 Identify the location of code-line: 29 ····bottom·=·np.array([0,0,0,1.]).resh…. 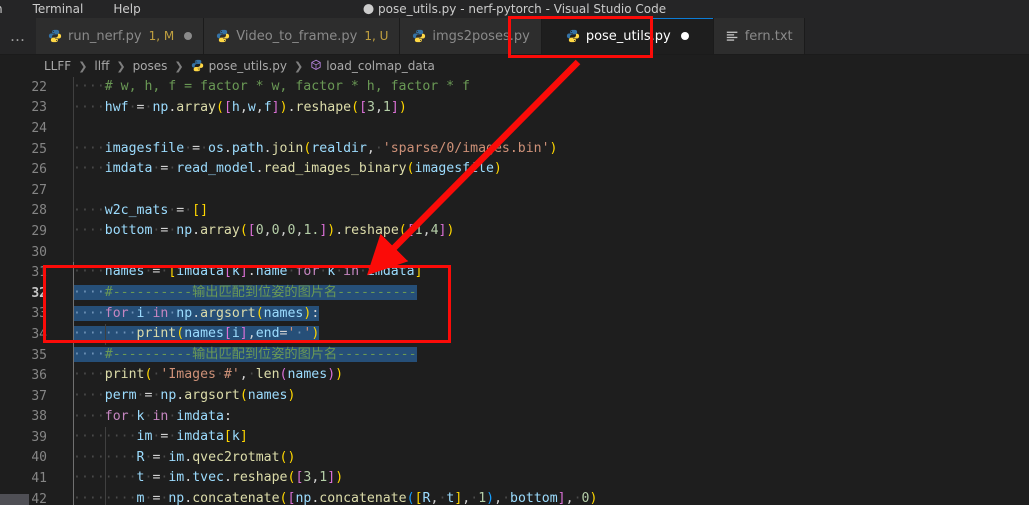
(514, 231).